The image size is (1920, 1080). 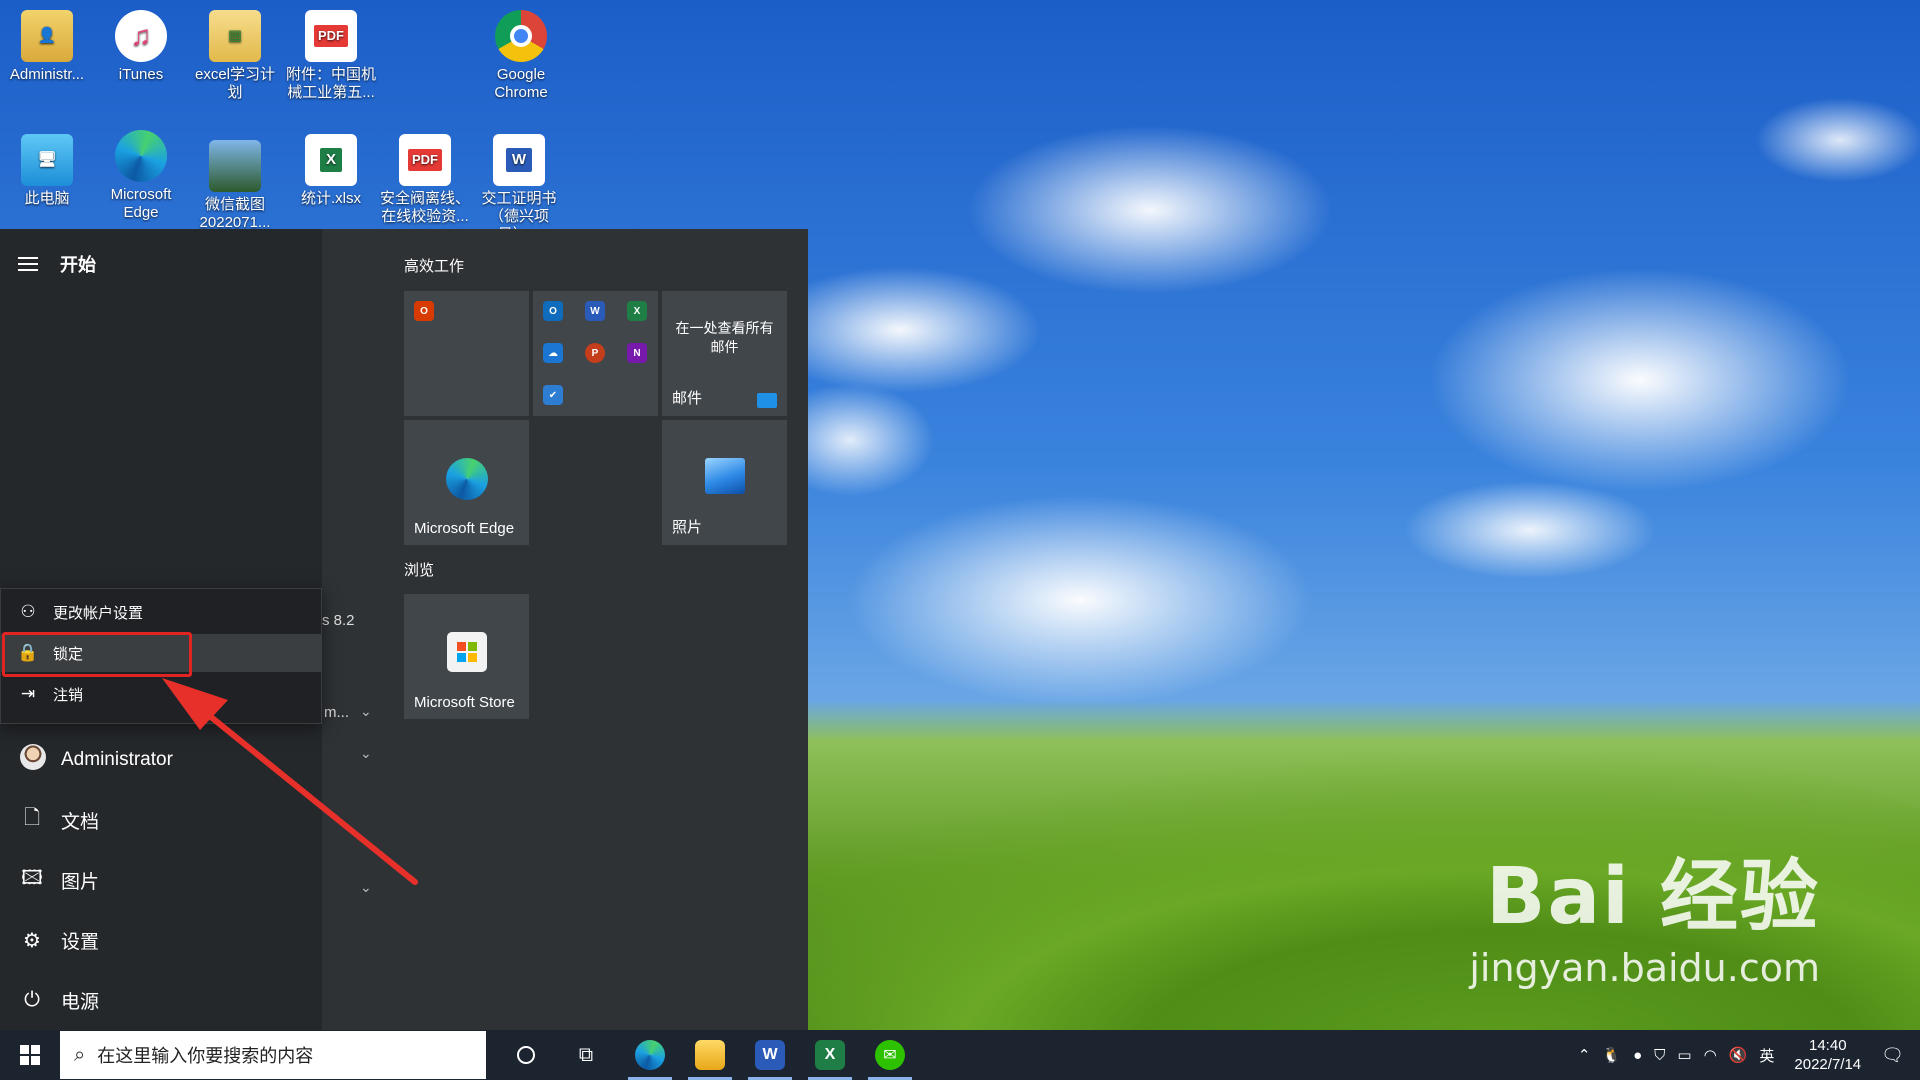 What do you see at coordinates (1637, 1055) in the screenshot?
I see `wechat-tray-icon: ●` at bounding box center [1637, 1055].